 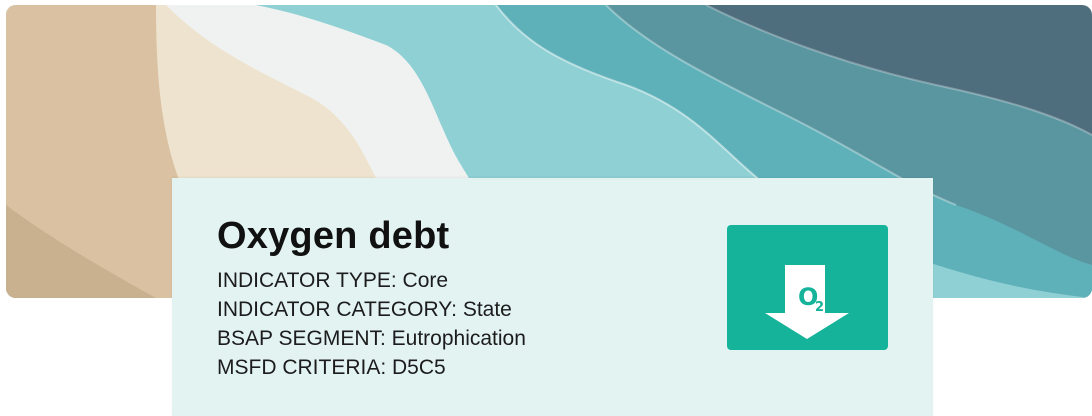 What do you see at coordinates (333, 236) in the screenshot?
I see `indicator-title: Oxygen debt` at bounding box center [333, 236].